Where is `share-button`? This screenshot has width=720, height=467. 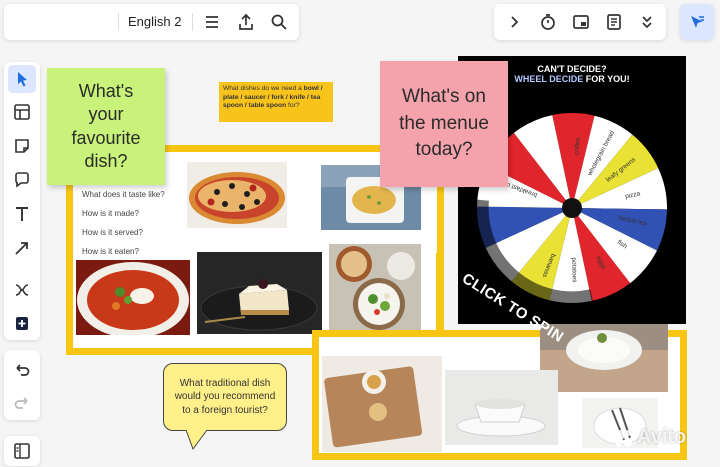
share-button is located at coordinates (246, 22).